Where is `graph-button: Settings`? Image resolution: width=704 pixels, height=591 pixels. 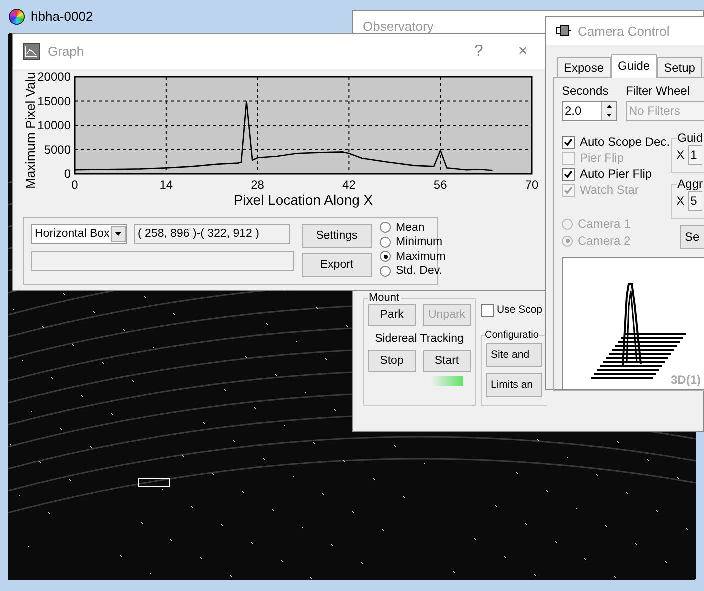 graph-button: Settings is located at coordinates (337, 236).